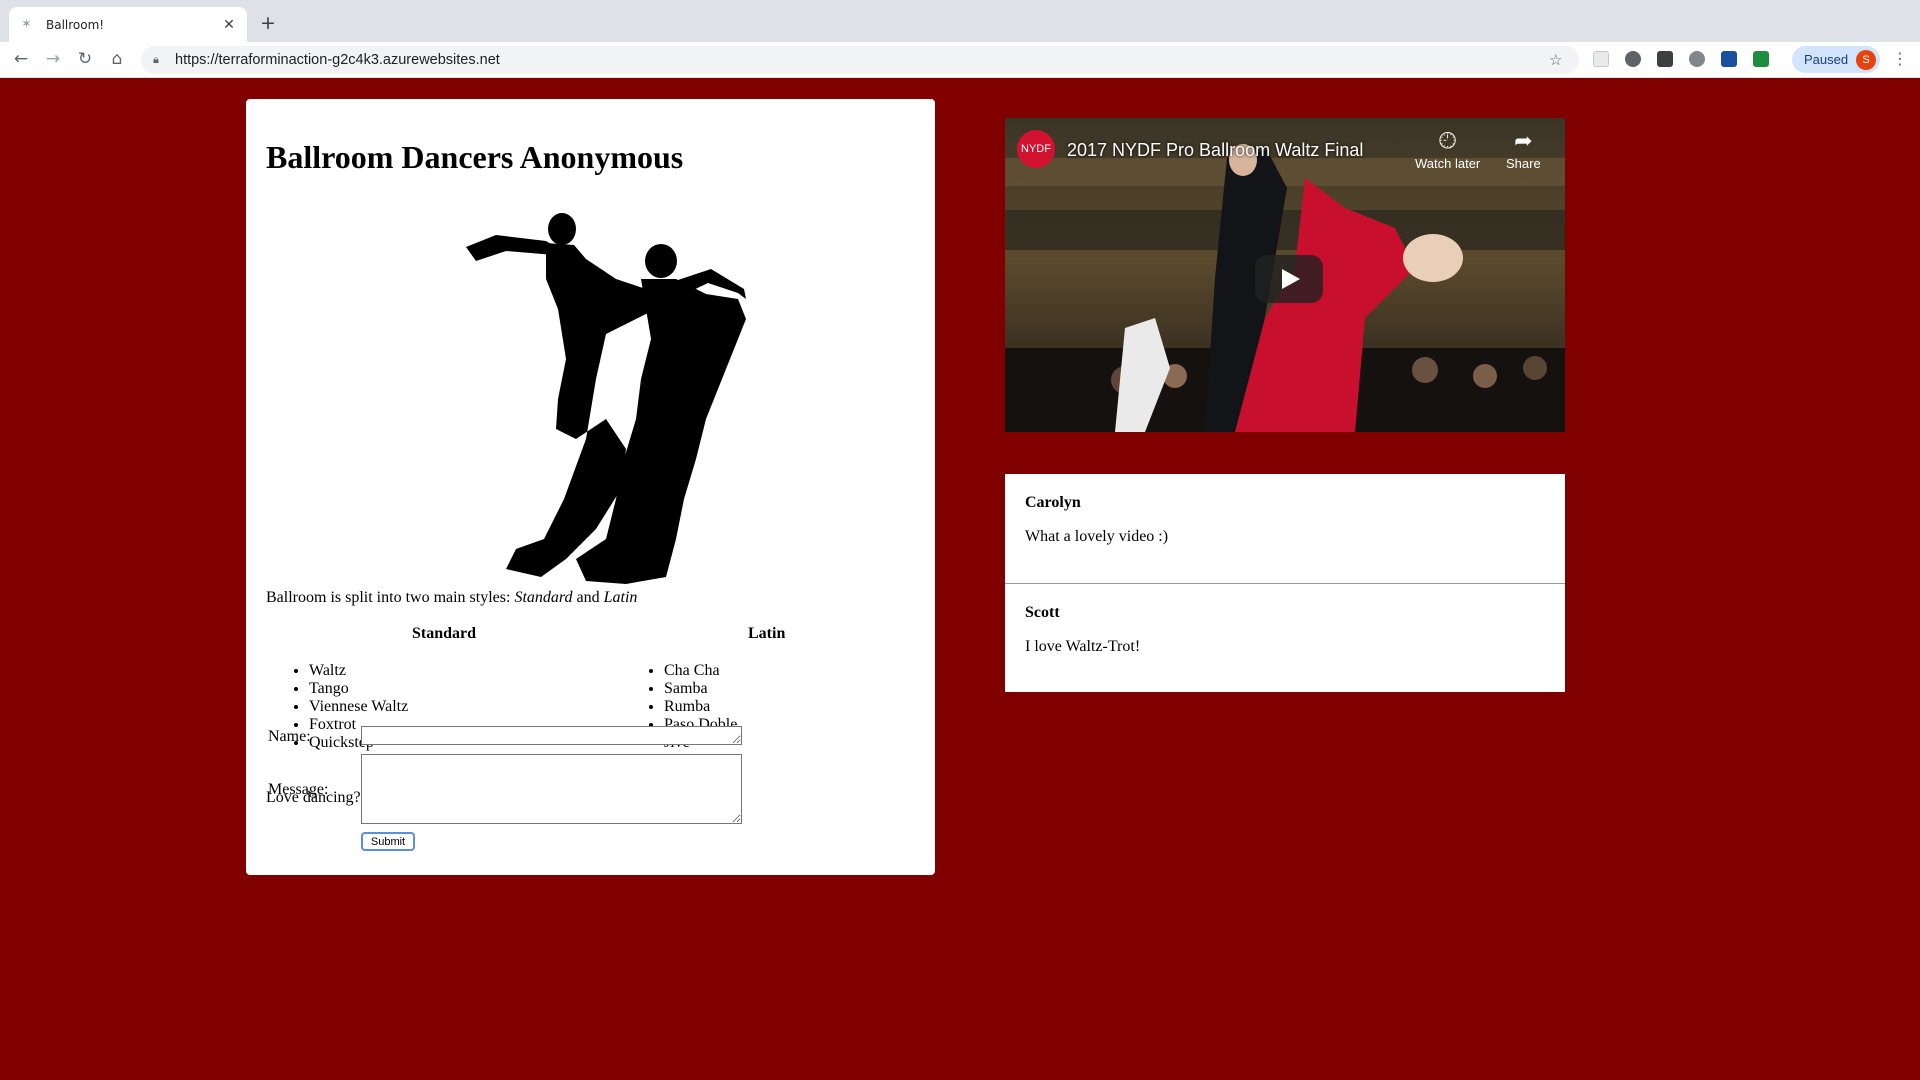  What do you see at coordinates (358, 707) in the screenshot?
I see `list-item: Viennese Waltz` at bounding box center [358, 707].